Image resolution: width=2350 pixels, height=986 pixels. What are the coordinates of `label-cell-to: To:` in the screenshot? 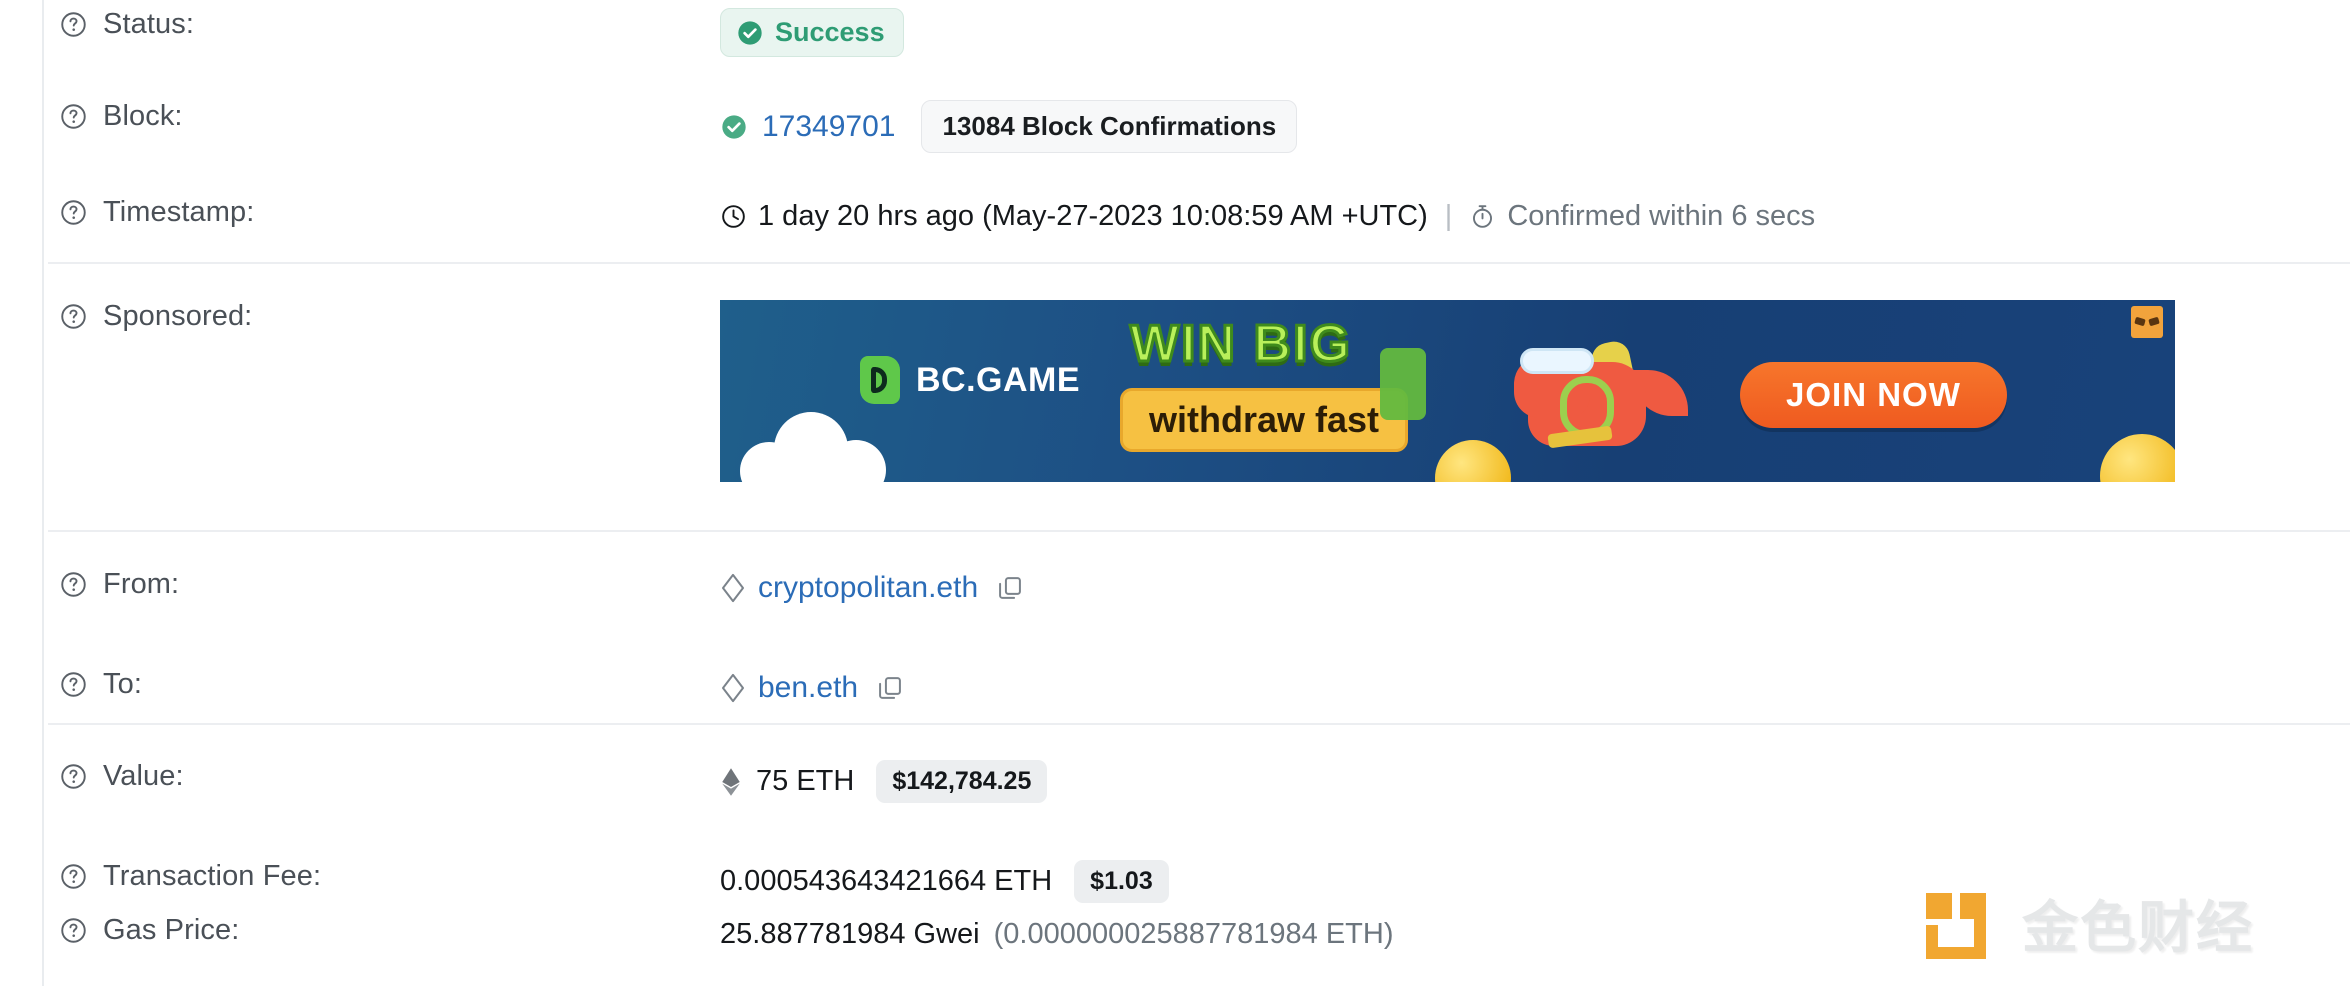 It's located at (360, 684).